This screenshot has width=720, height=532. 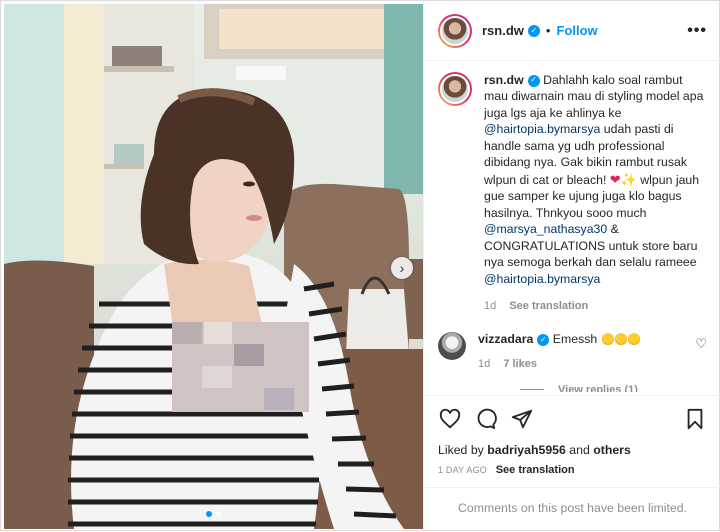 What do you see at coordinates (576, 30) in the screenshot?
I see `follow-button: Follow` at bounding box center [576, 30].